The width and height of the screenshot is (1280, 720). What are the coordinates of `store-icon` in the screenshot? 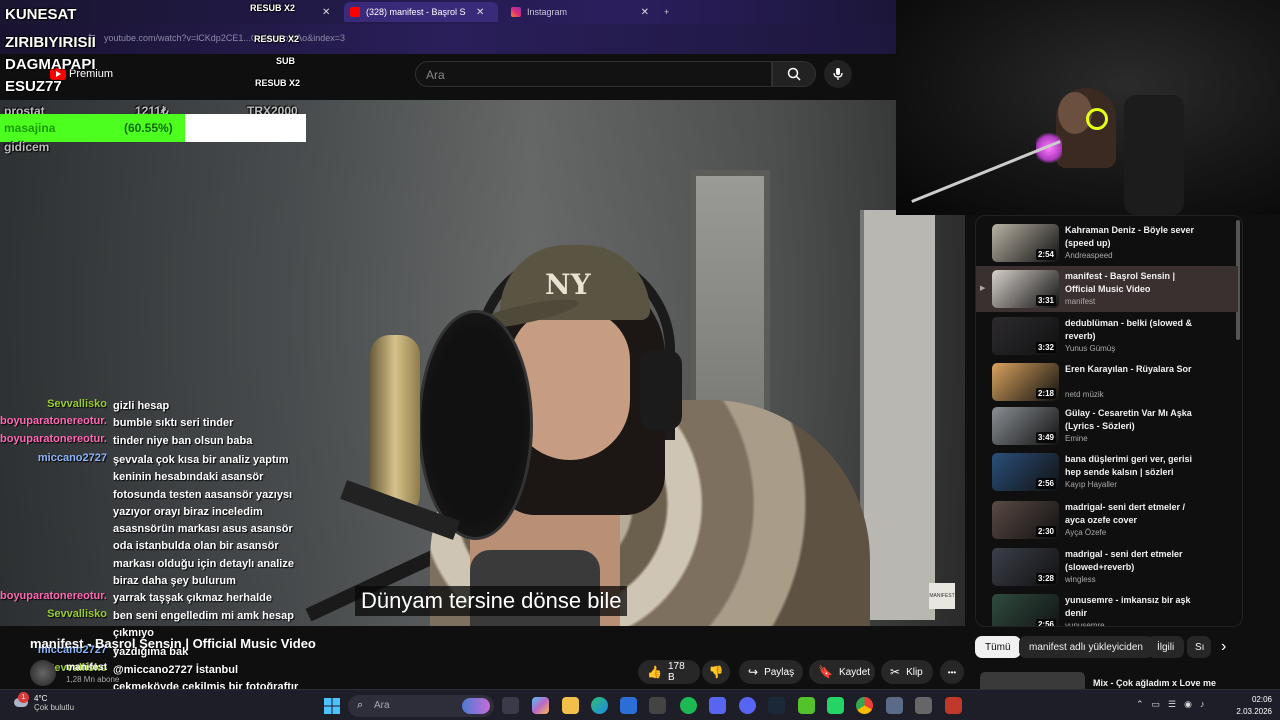 It's located at (628, 705).